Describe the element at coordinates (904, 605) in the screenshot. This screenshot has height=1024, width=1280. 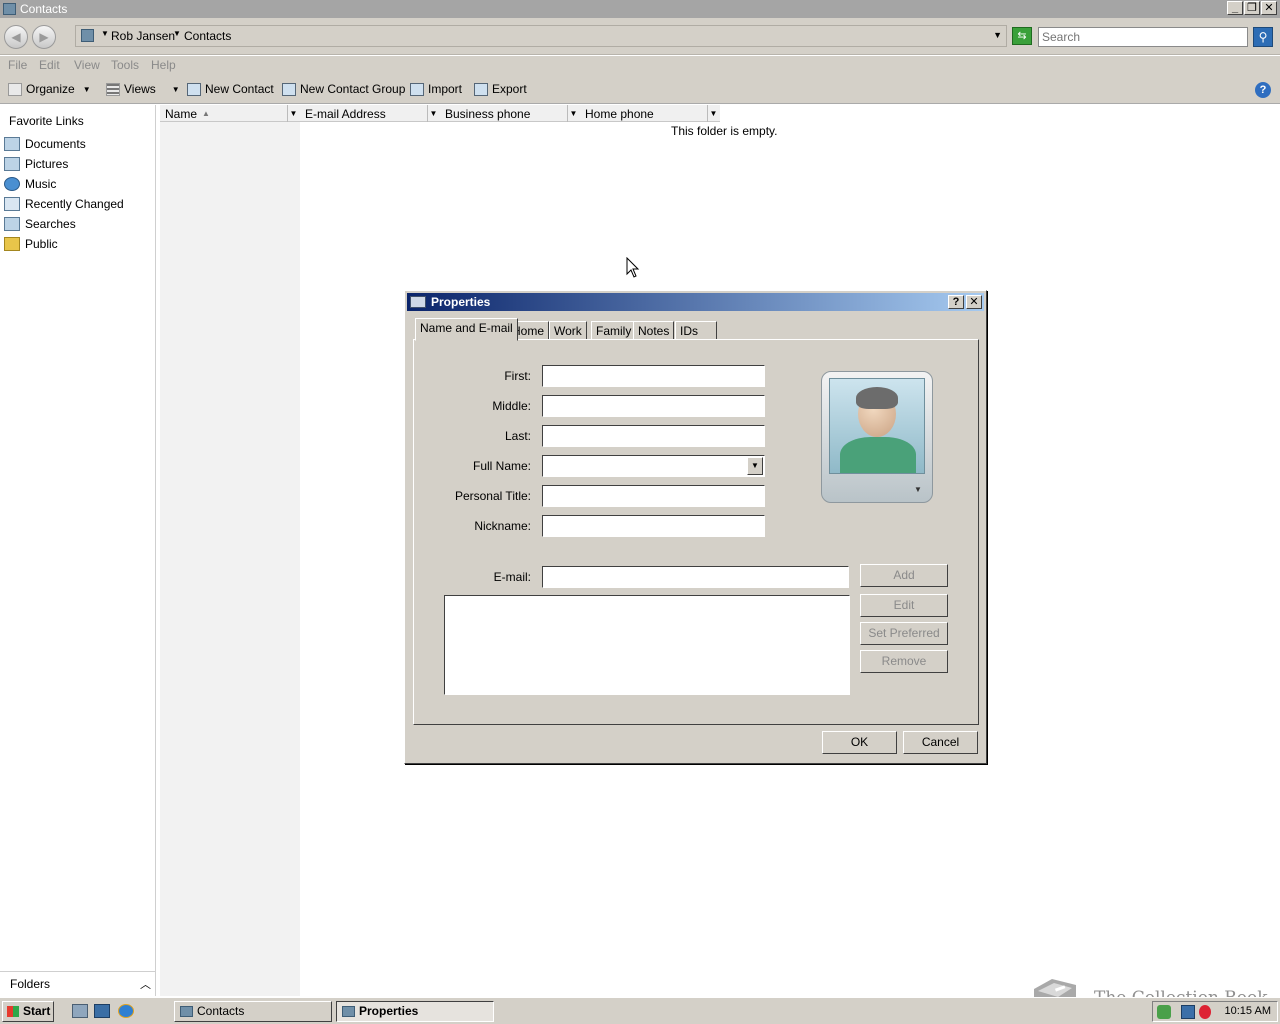
I see `edit-email-button: Edit` at that location.